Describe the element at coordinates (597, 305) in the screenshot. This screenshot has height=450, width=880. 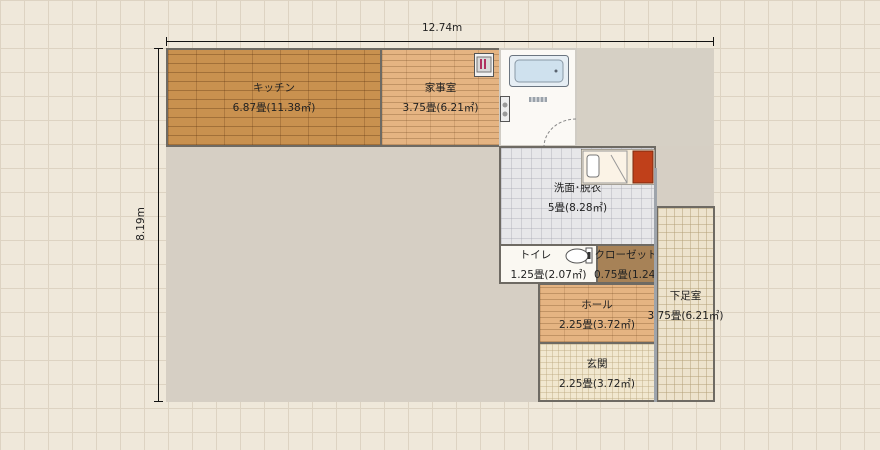
I see `room-hall-name: ホール` at that location.